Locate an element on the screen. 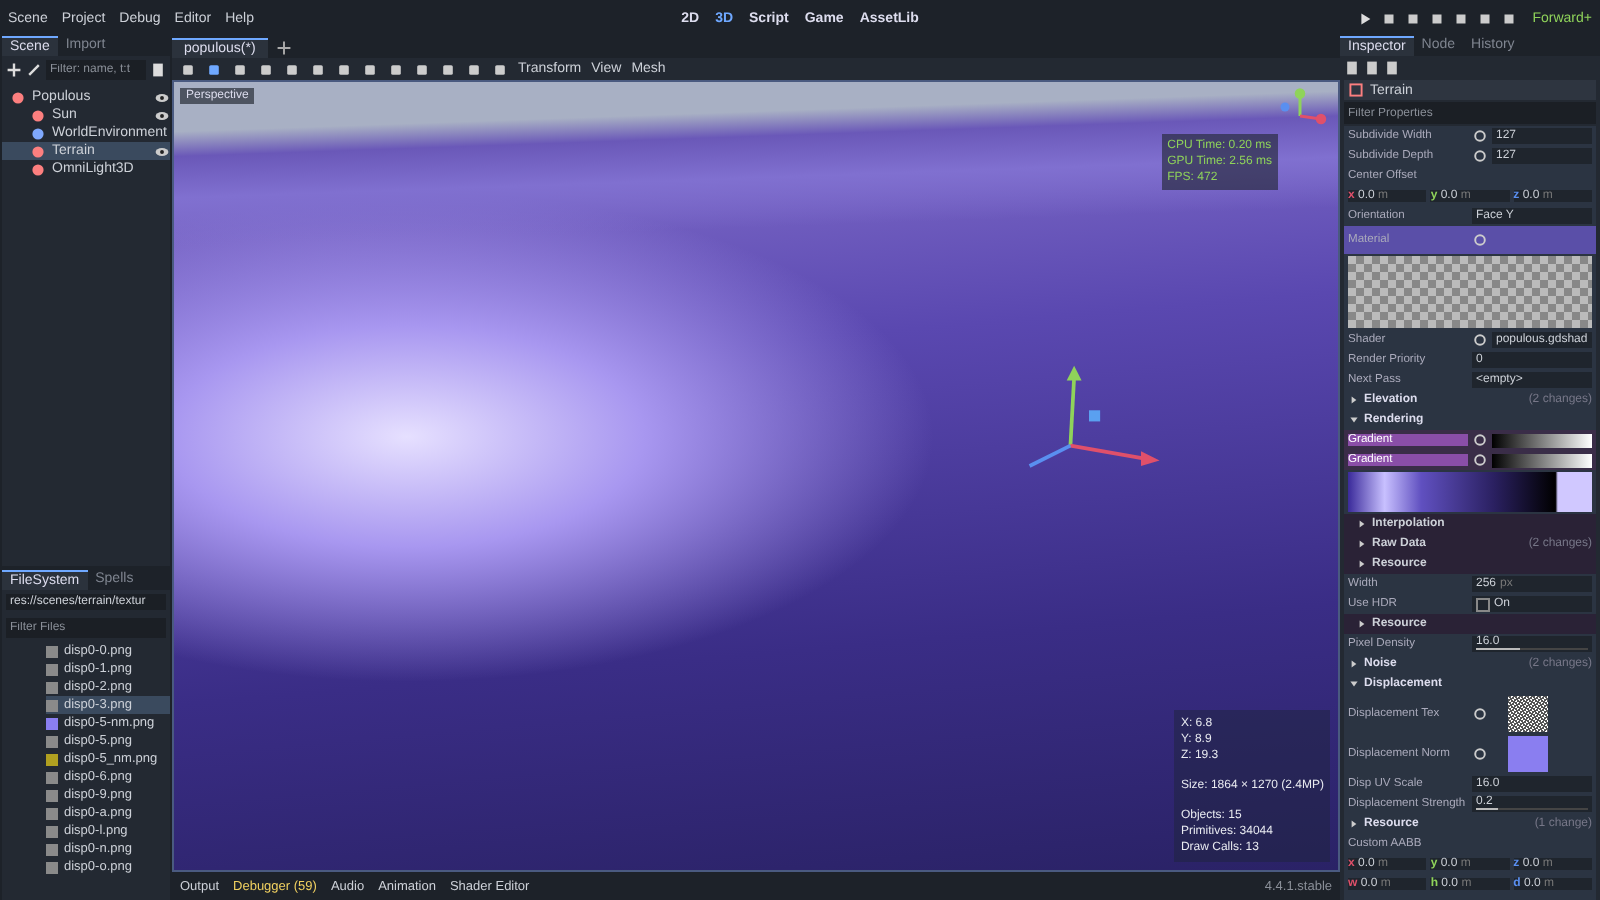 The image size is (1600, 900). gradient-editor is located at coordinates (1470, 492).